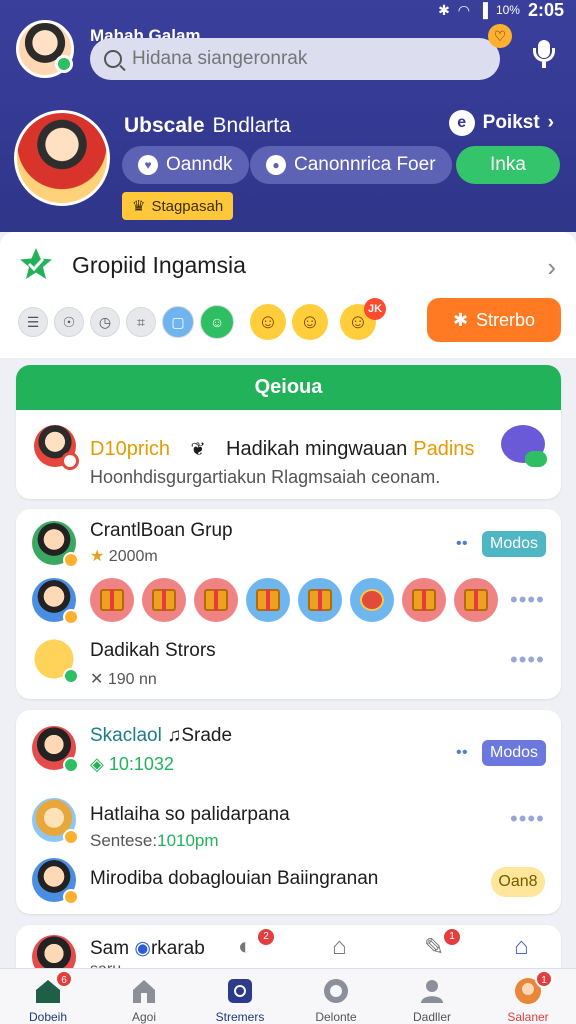 The width and height of the screenshot is (576, 1024). I want to click on music-icon: ♫, so click(174, 735).